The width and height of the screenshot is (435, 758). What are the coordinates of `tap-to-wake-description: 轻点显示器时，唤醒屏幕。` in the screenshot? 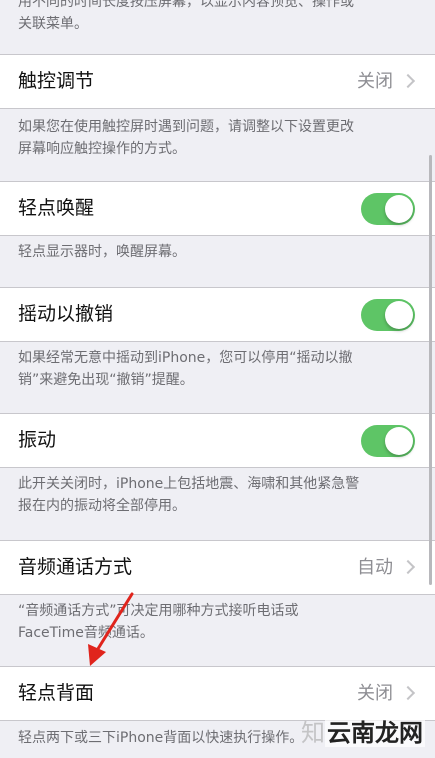 It's located at (218, 252).